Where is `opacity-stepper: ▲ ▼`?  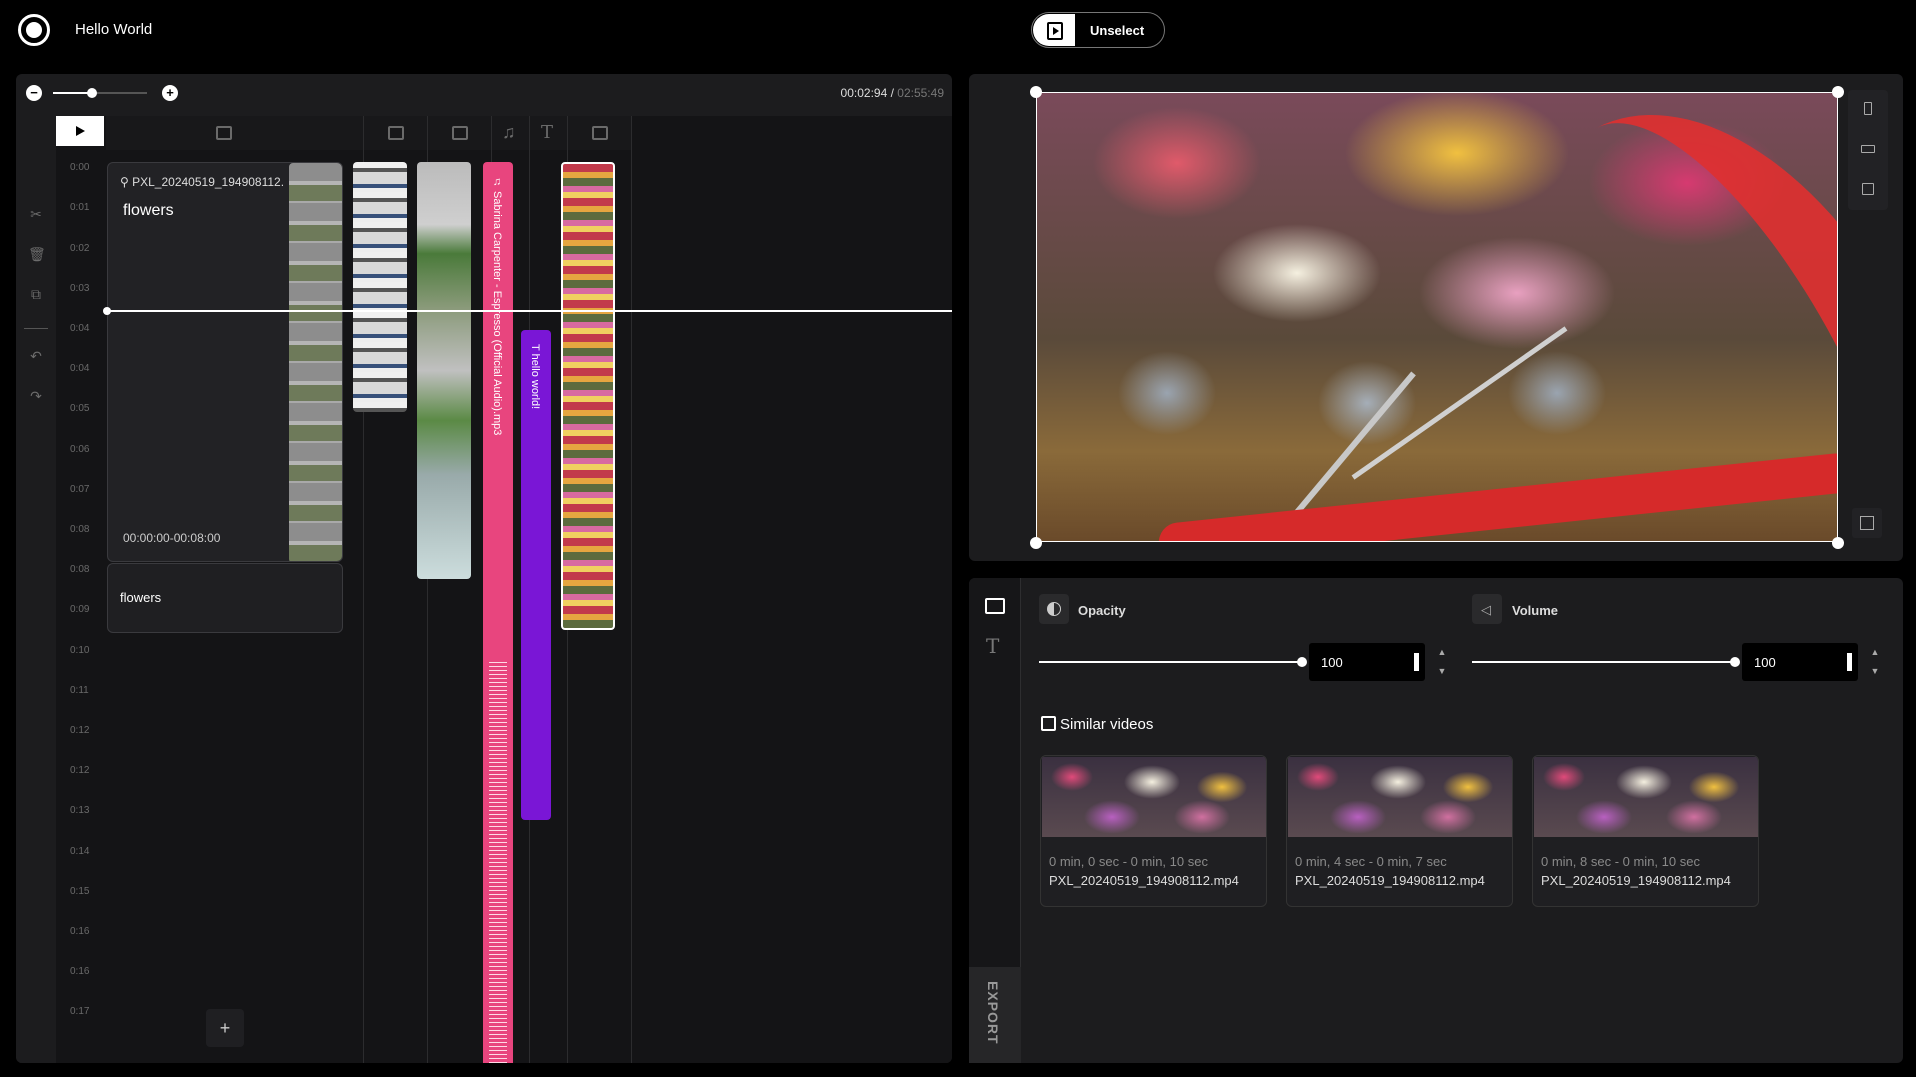
opacity-stepper: ▲ ▼ is located at coordinates (1442, 662).